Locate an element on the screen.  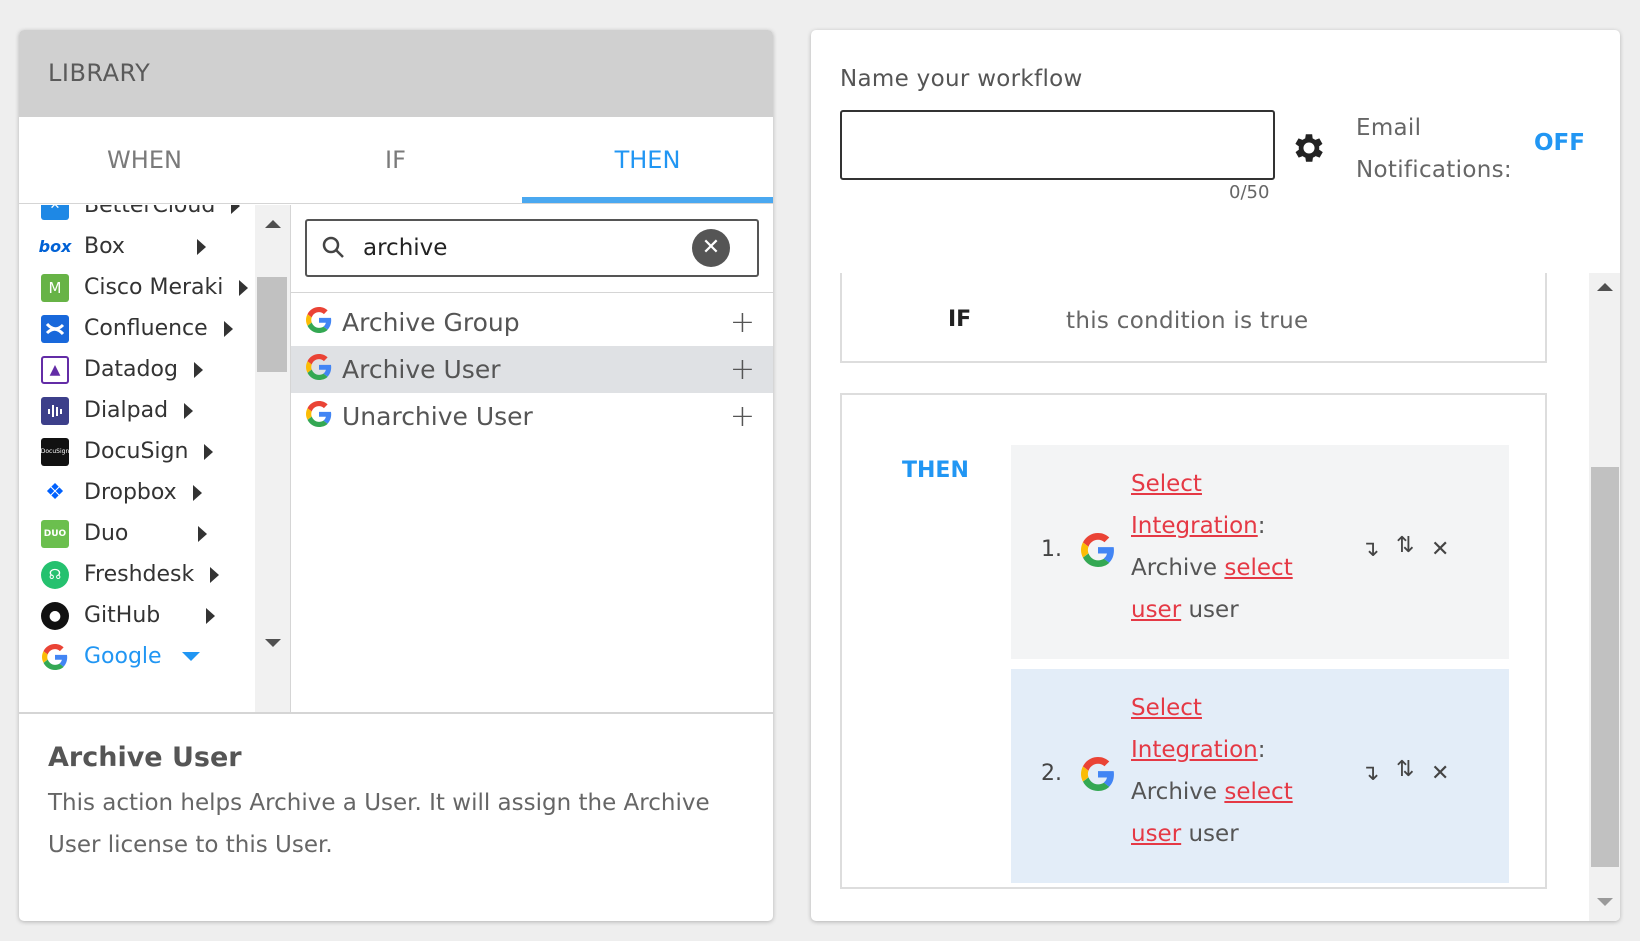
library-header: LIBRARY is located at coordinates (396, 73).